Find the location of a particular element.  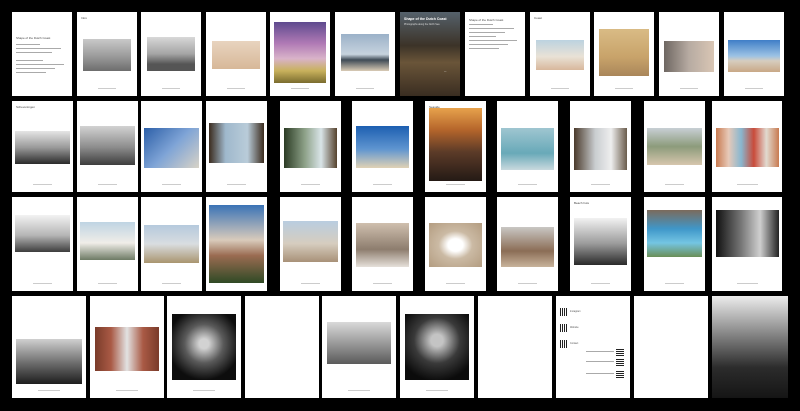

book-page: Instagram Website Contact is located at coordinates (593, 347).